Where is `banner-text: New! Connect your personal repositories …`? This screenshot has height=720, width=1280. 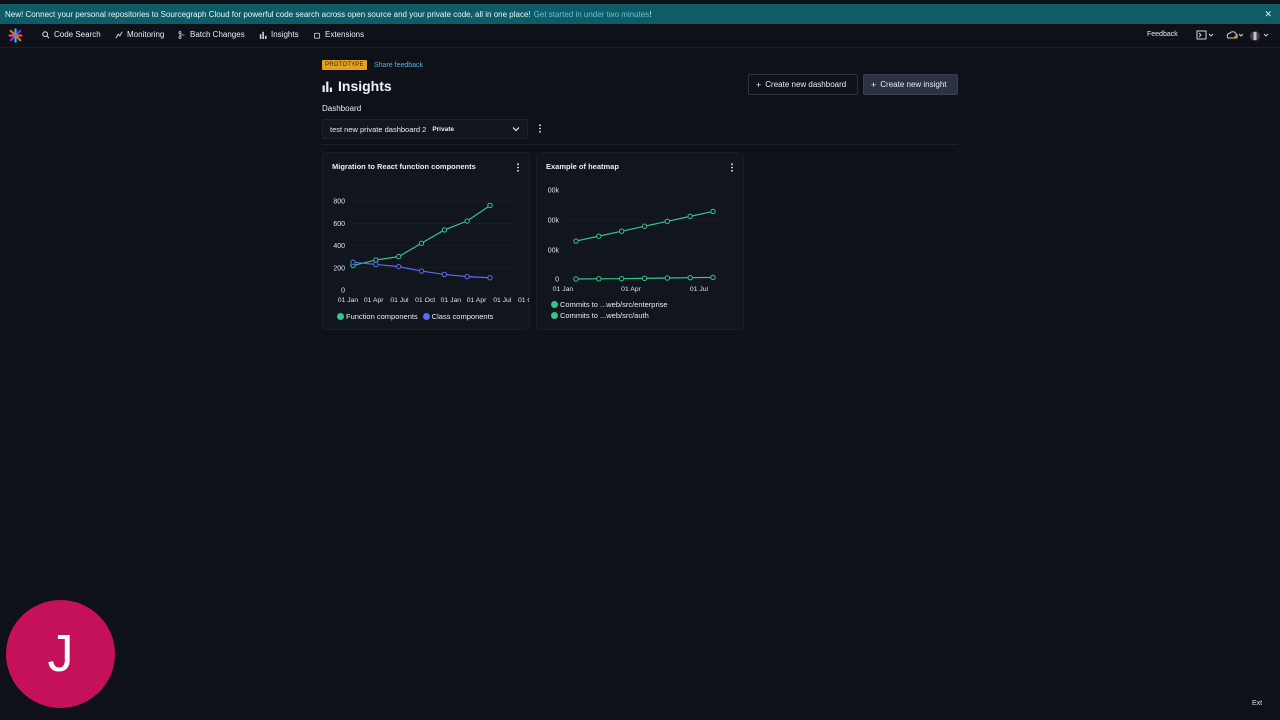 banner-text: New! Connect your personal repositories … is located at coordinates (268, 14).